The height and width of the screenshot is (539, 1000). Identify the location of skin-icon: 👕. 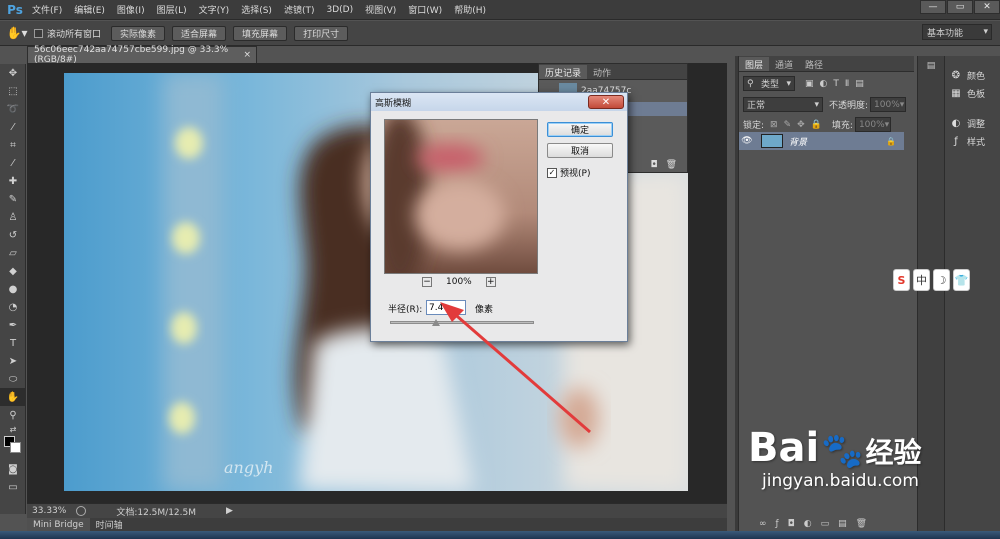
(961, 280).